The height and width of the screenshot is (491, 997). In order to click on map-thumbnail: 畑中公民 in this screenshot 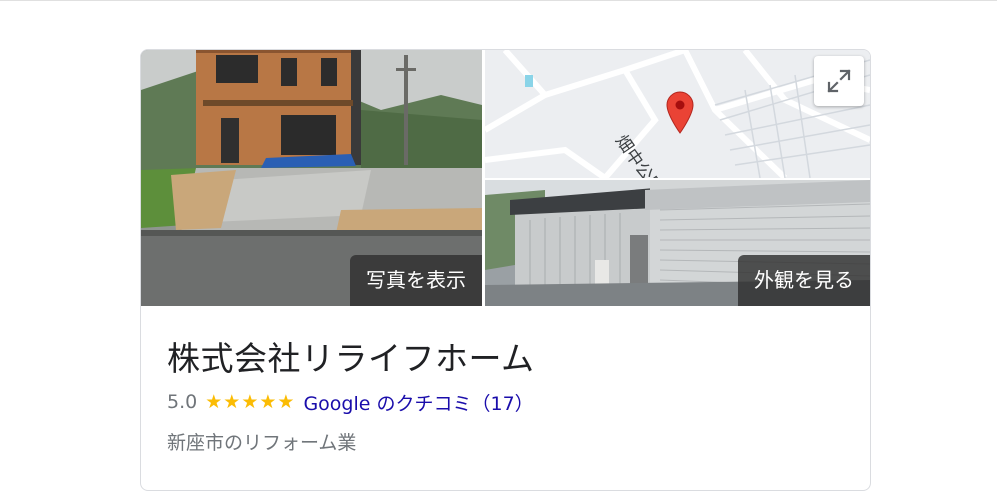, I will do `click(677, 114)`.